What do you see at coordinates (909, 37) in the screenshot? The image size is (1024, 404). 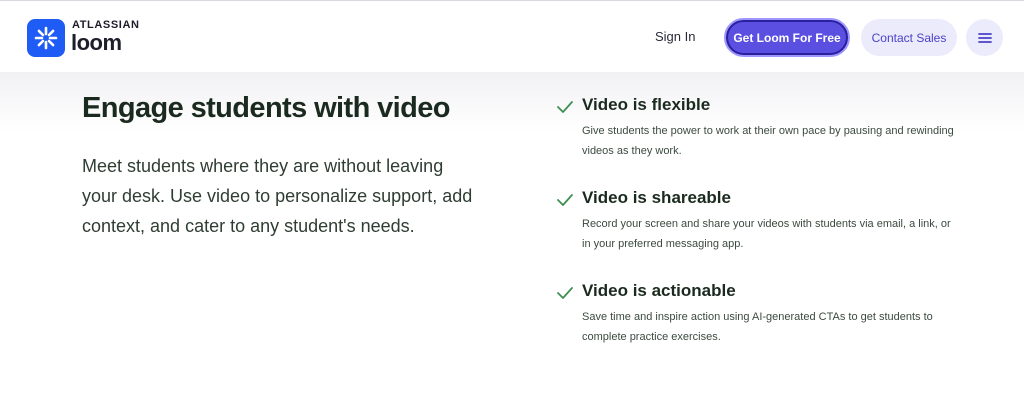 I see `contact-sales-button: Contact Sales` at bounding box center [909, 37].